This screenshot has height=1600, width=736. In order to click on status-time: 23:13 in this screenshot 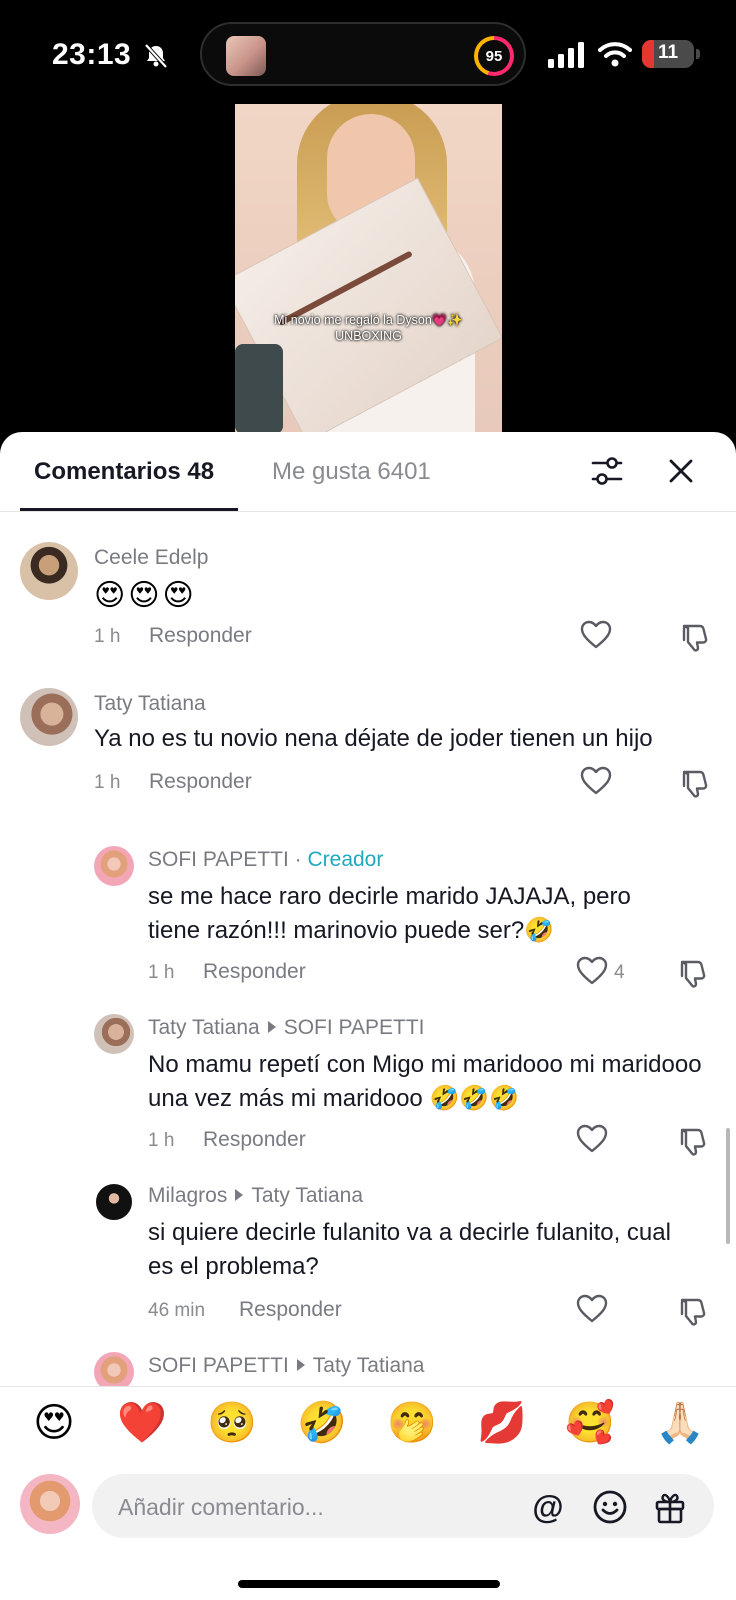, I will do `click(92, 54)`.